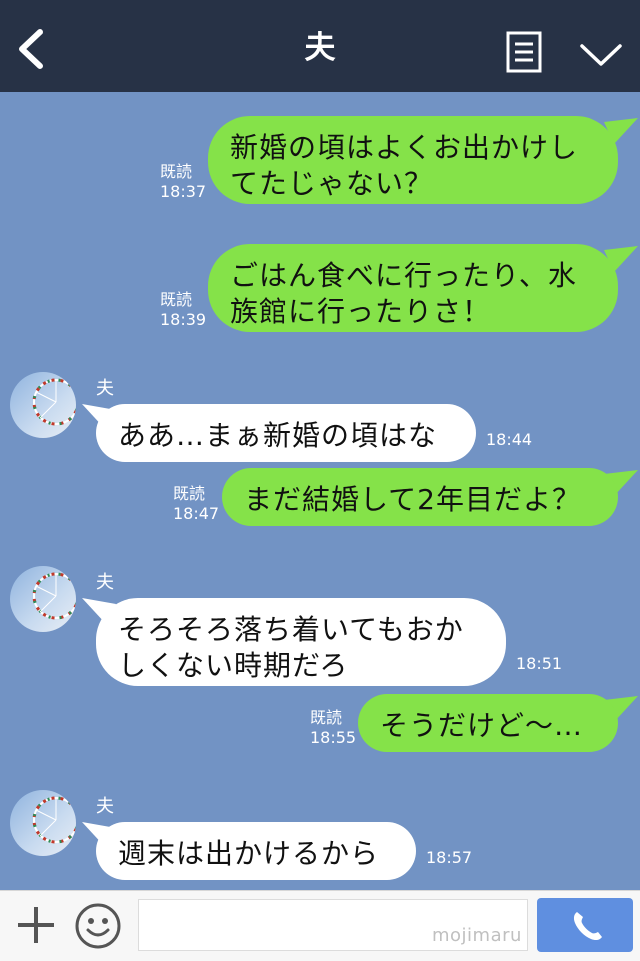 Image resolution: width=640 pixels, height=961 pixels. What do you see at coordinates (477, 935) in the screenshot?
I see `watermark-text: mojimaru` at bounding box center [477, 935].